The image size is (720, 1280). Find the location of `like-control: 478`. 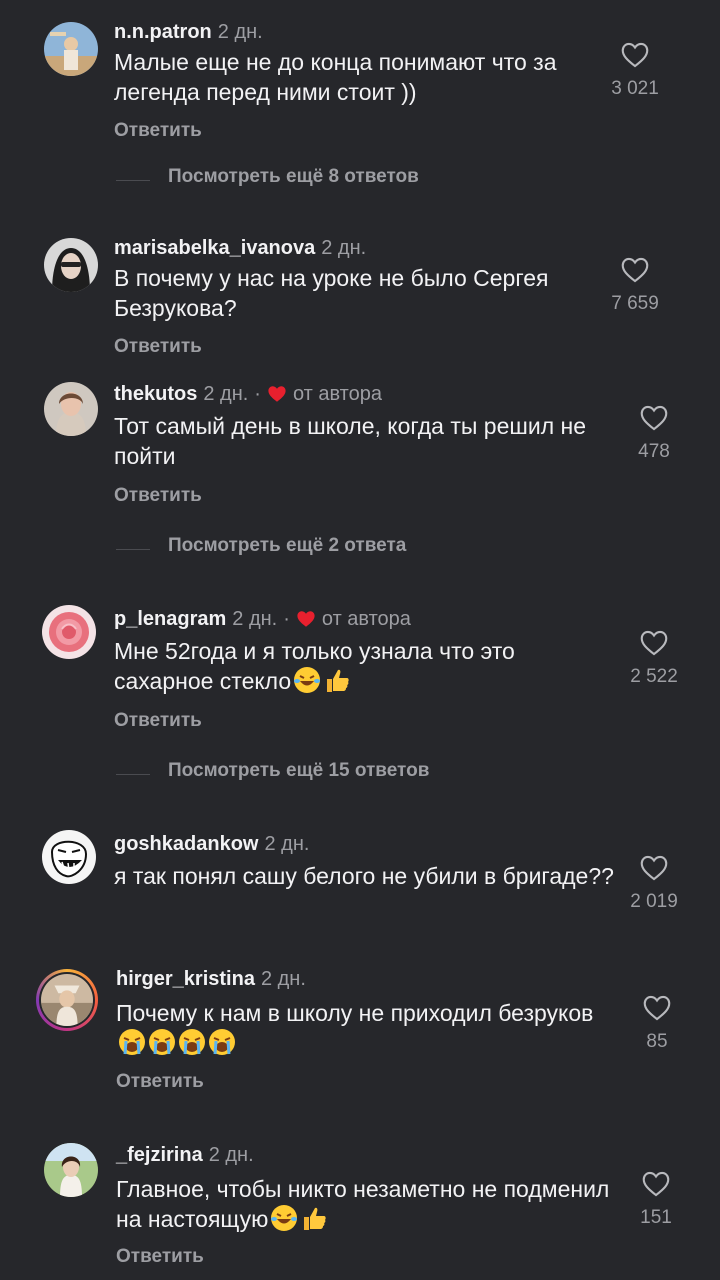

like-control: 478 is located at coordinates (654, 434).